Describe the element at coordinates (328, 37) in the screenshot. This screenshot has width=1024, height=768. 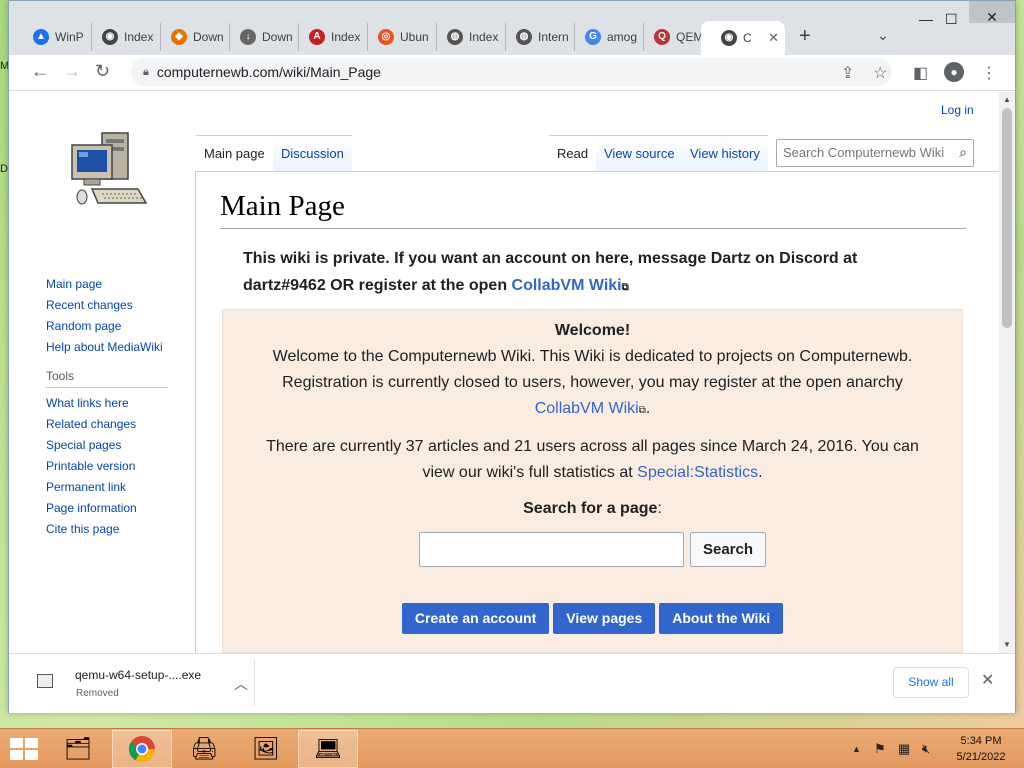
I see `tab-4: A Index` at that location.